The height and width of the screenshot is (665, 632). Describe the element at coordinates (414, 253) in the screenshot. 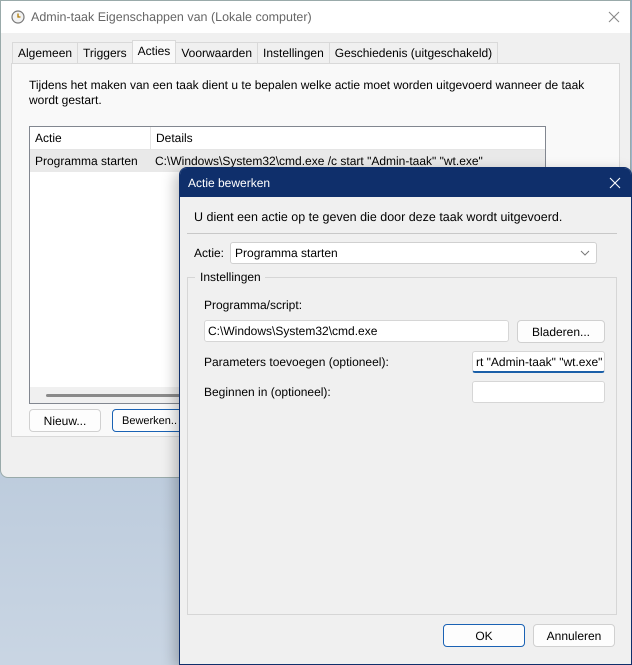

I see `action-dropdown: Programma starten` at that location.